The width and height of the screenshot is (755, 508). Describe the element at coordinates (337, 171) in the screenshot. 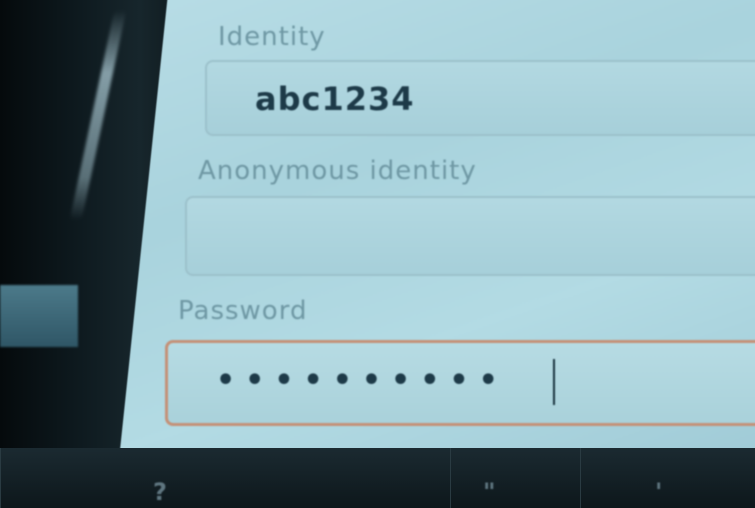

I see `anonymous-identity-label: Anonymous identity` at that location.